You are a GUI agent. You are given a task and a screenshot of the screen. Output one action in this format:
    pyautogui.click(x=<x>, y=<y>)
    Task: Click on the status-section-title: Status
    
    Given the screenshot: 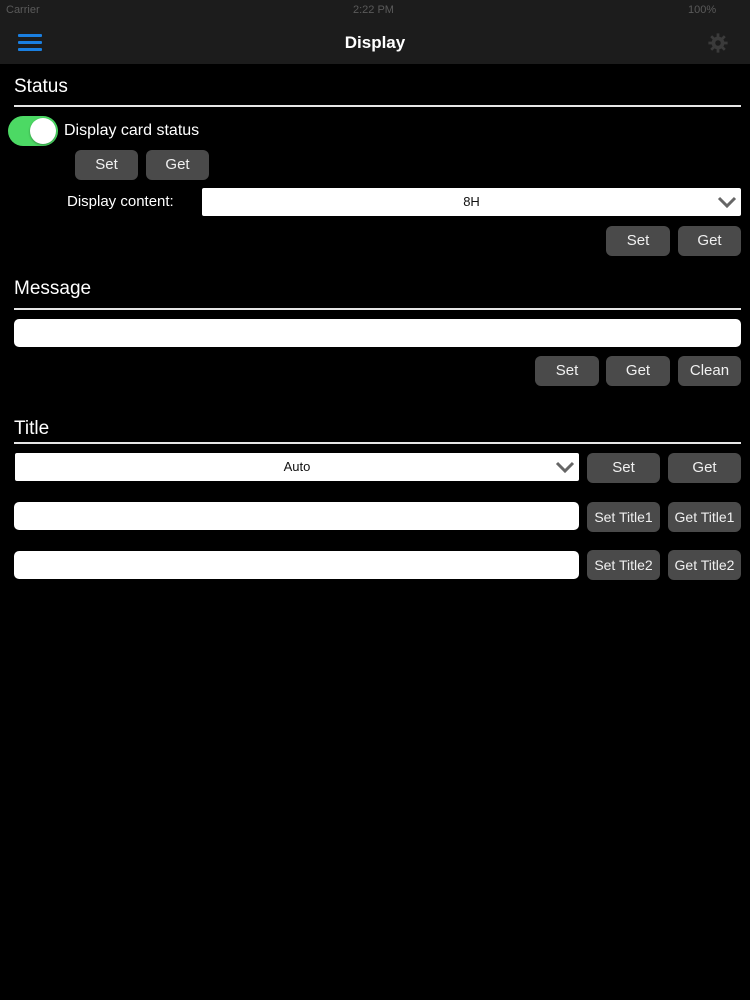 What is the action you would take?
    pyautogui.click(x=41, y=86)
    